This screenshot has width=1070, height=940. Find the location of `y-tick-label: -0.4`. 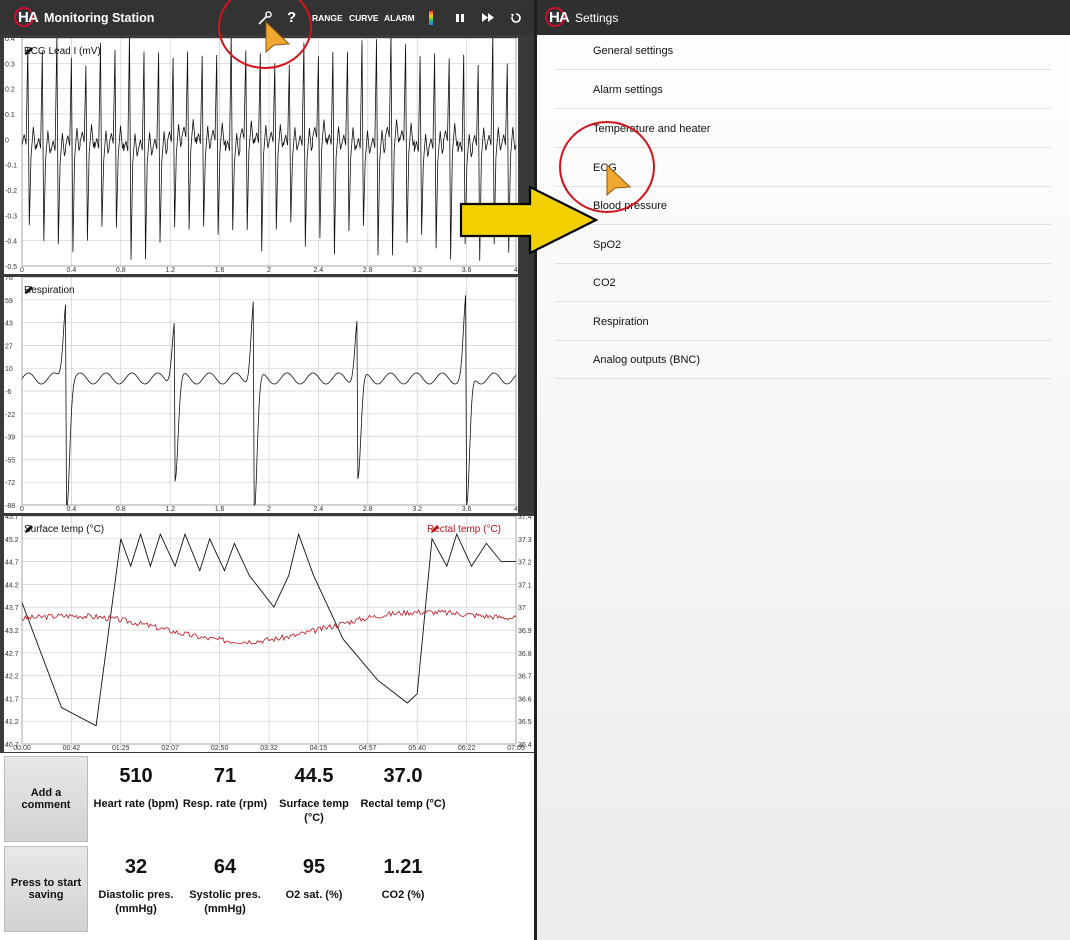

y-tick-label: -0.4 is located at coordinates (11, 242).